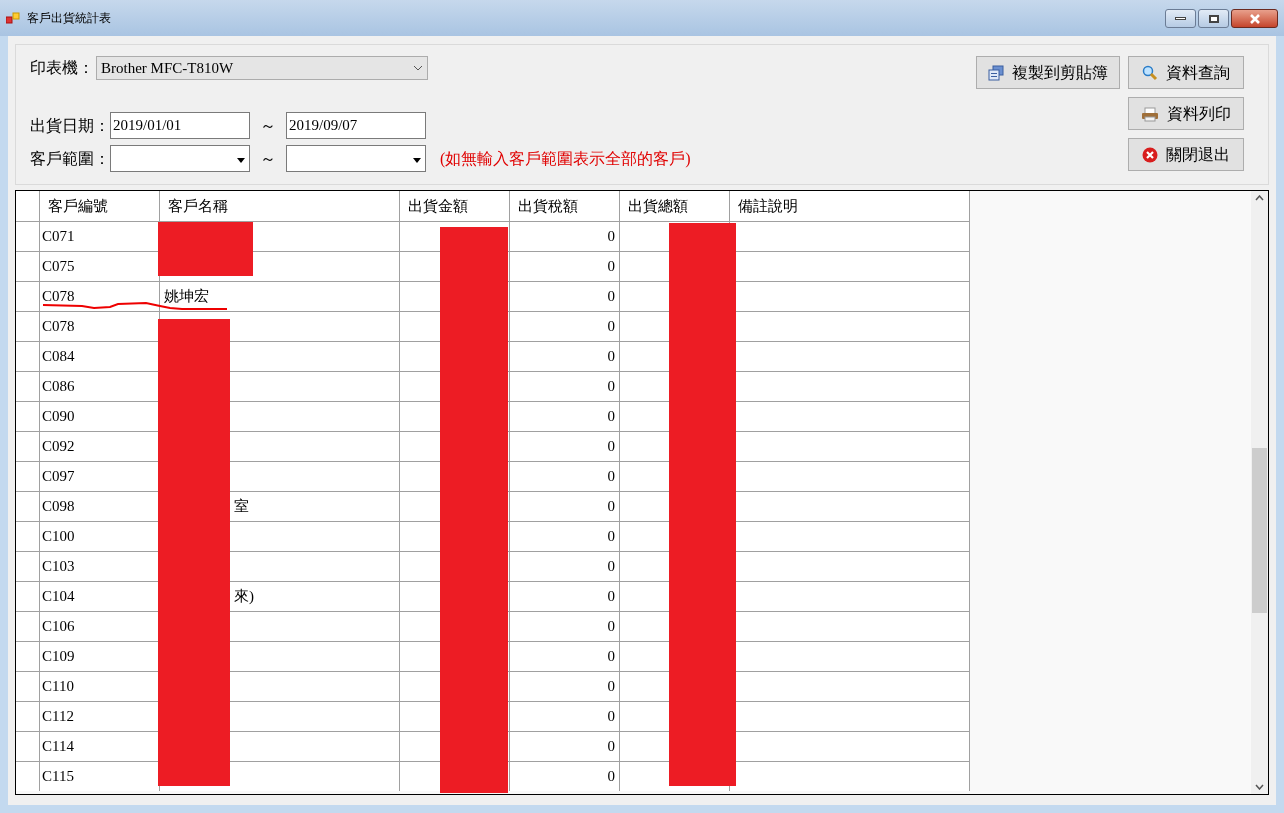 This screenshot has height=813, width=1284. I want to click on table-cell: C097, so click(100, 476).